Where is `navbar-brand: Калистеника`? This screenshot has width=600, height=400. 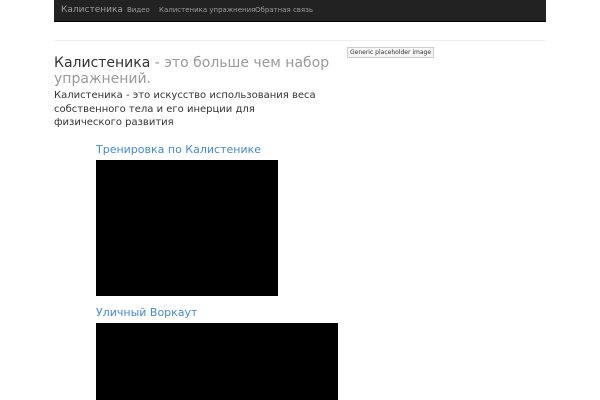 navbar-brand: Калистеника is located at coordinates (92, 10).